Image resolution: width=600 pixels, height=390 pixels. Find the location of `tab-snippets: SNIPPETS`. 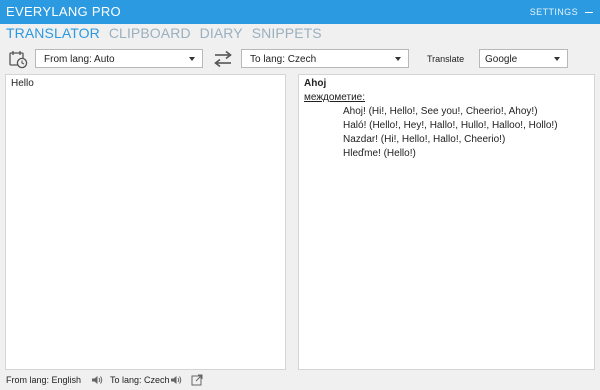

tab-snippets: SNIPPETS is located at coordinates (287, 33).